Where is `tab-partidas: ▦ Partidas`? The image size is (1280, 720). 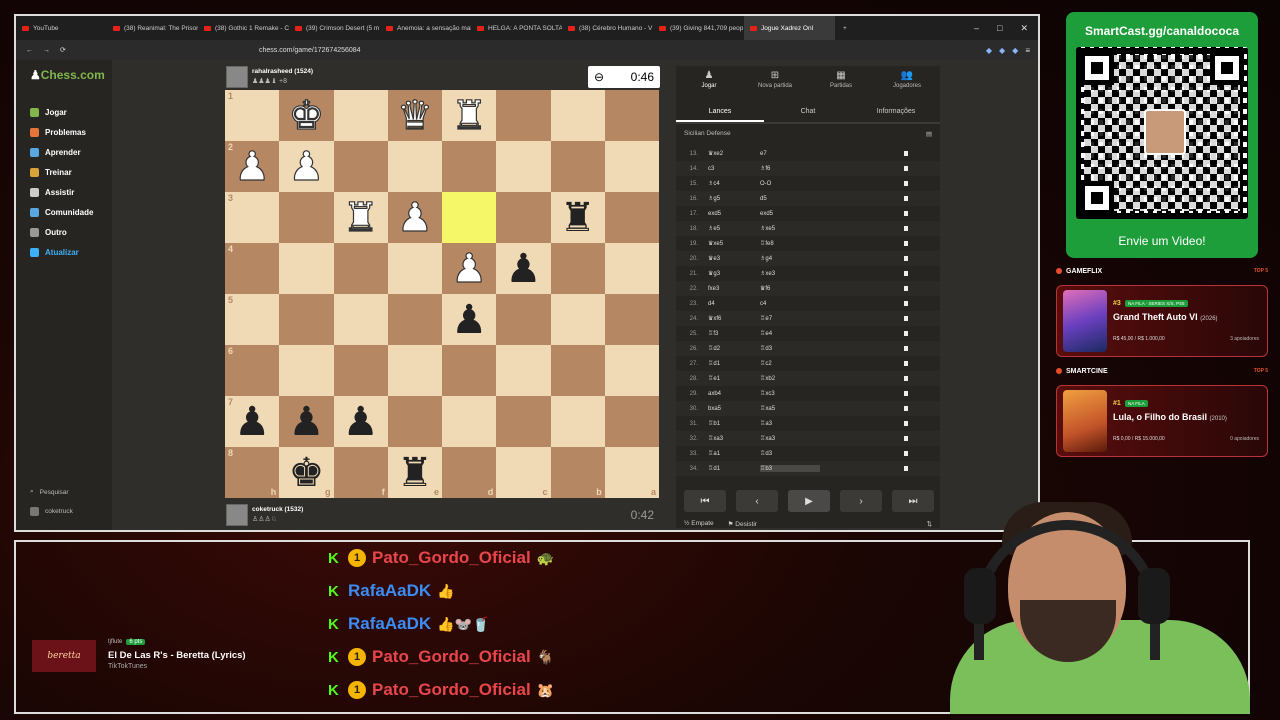
tab-partidas: ▦ Partidas is located at coordinates (841, 84).